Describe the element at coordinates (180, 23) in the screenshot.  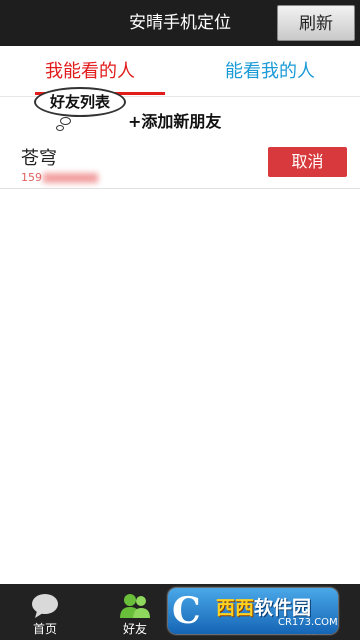
I see `top-bar: 安晴手机定位 刷新` at that location.